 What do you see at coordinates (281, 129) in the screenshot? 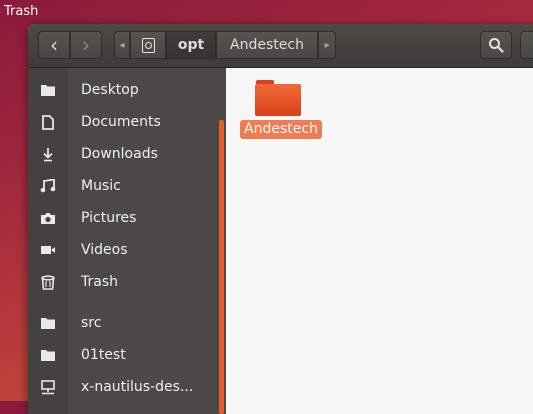
I see `folder-item-label: Andestech` at bounding box center [281, 129].